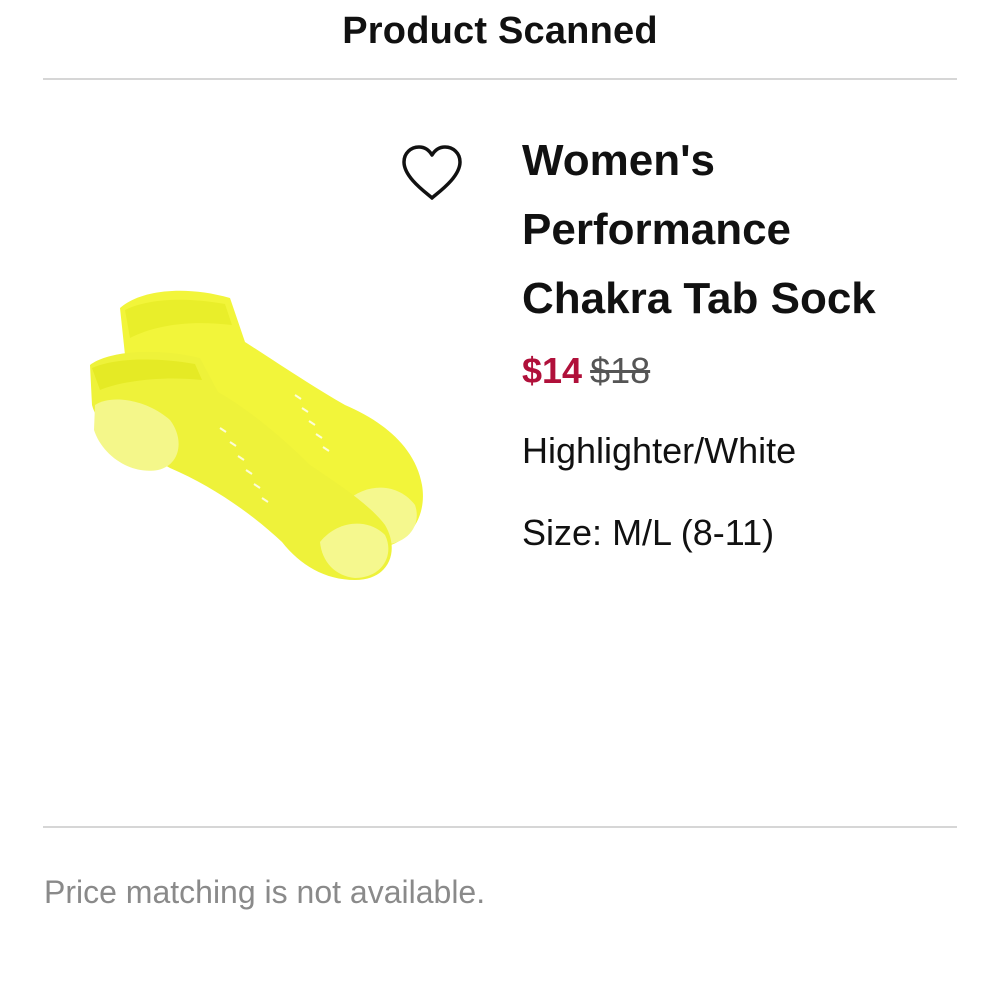 This screenshot has height=1000, width=1000. Describe the element at coordinates (693, 532) in the screenshot. I see `size-value: M/L (8-11)` at that location.